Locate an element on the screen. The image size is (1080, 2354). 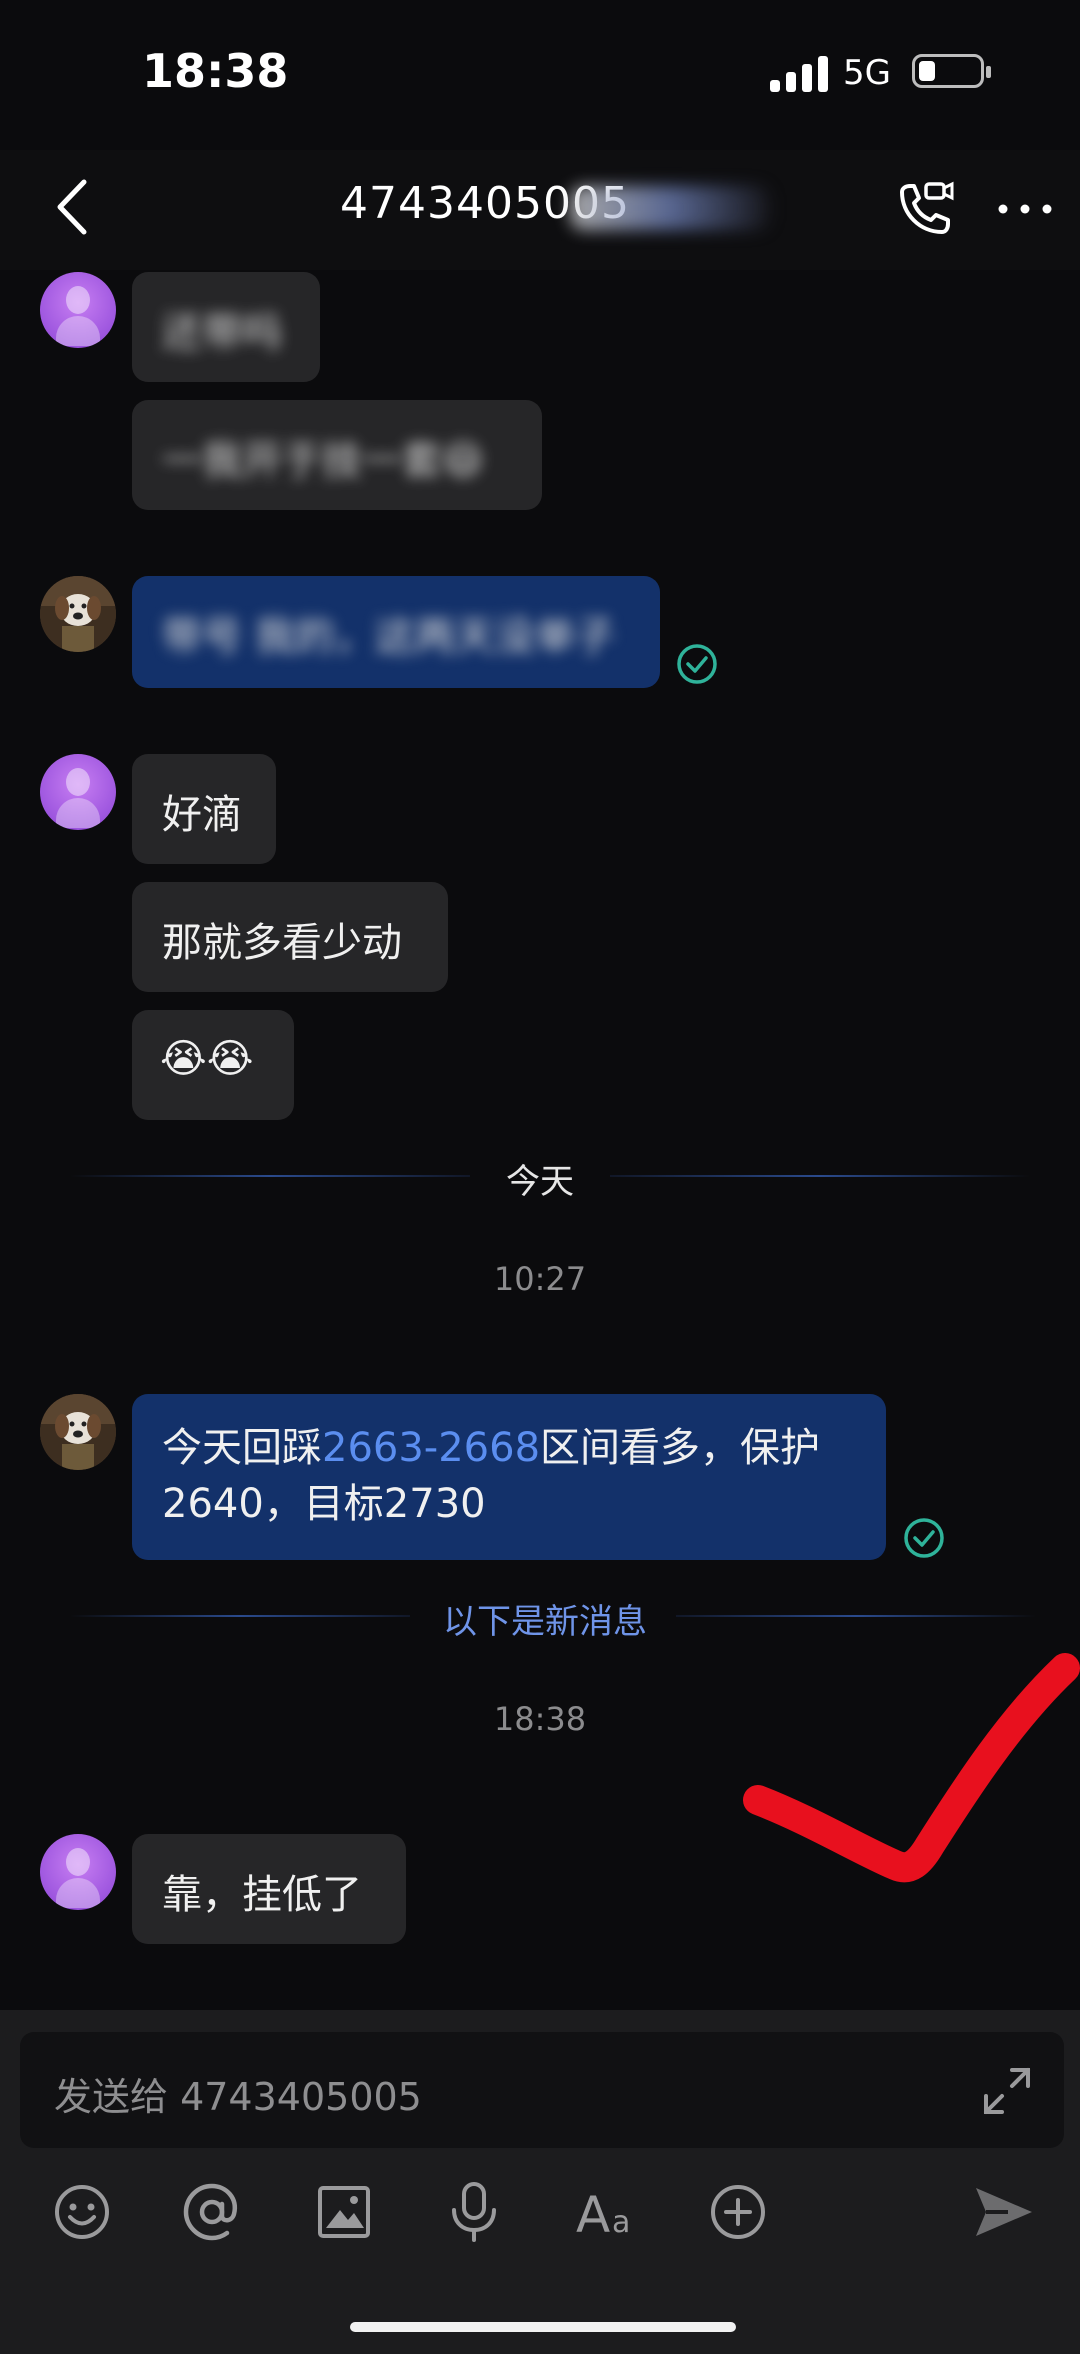
home-indicator is located at coordinates (543, 2327).